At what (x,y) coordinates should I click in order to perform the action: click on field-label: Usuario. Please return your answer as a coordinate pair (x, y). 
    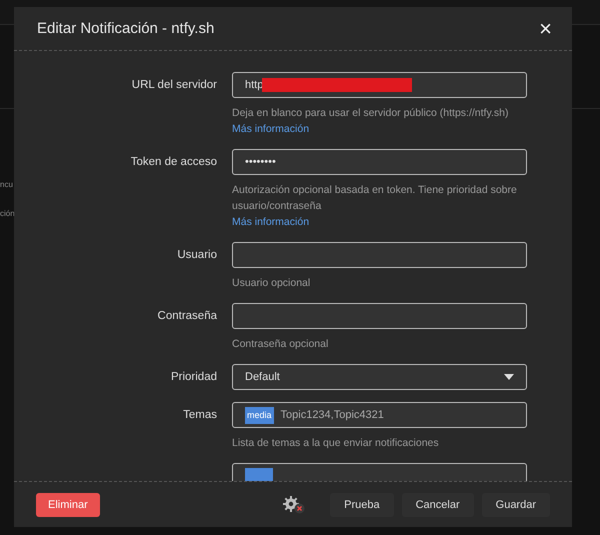
    Looking at the image, I should click on (197, 255).